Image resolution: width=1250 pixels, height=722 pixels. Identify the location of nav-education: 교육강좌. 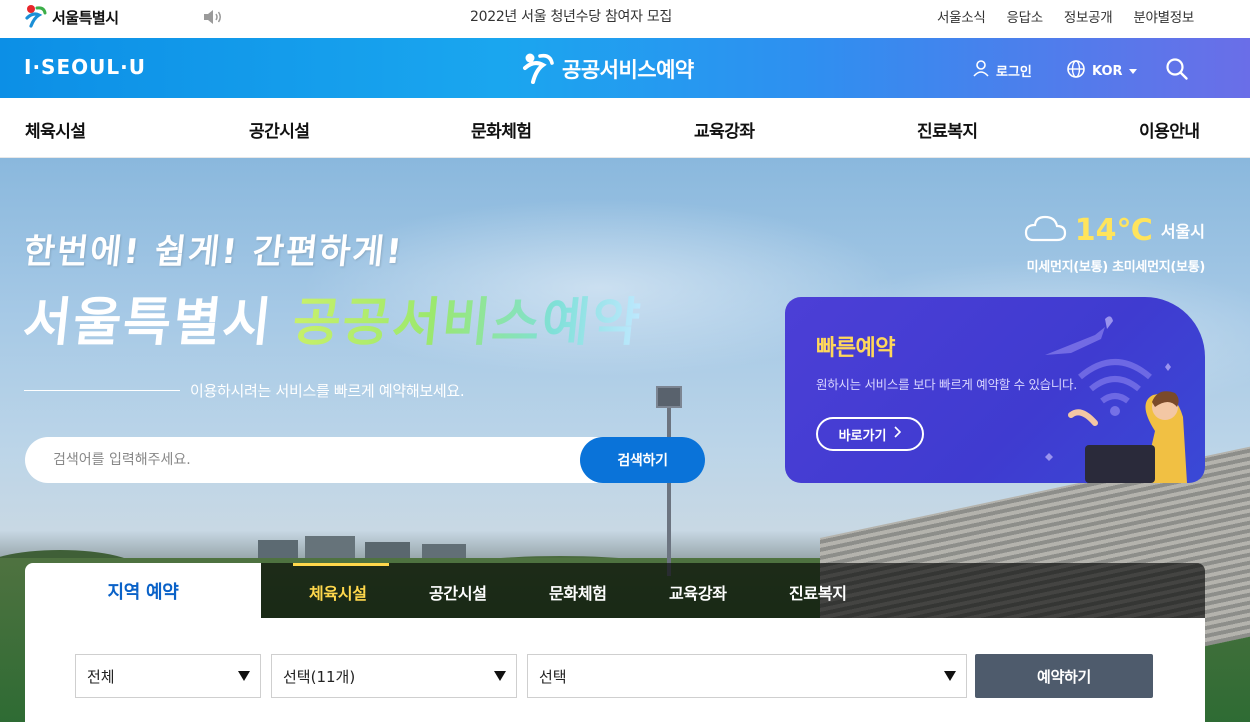
(724, 129).